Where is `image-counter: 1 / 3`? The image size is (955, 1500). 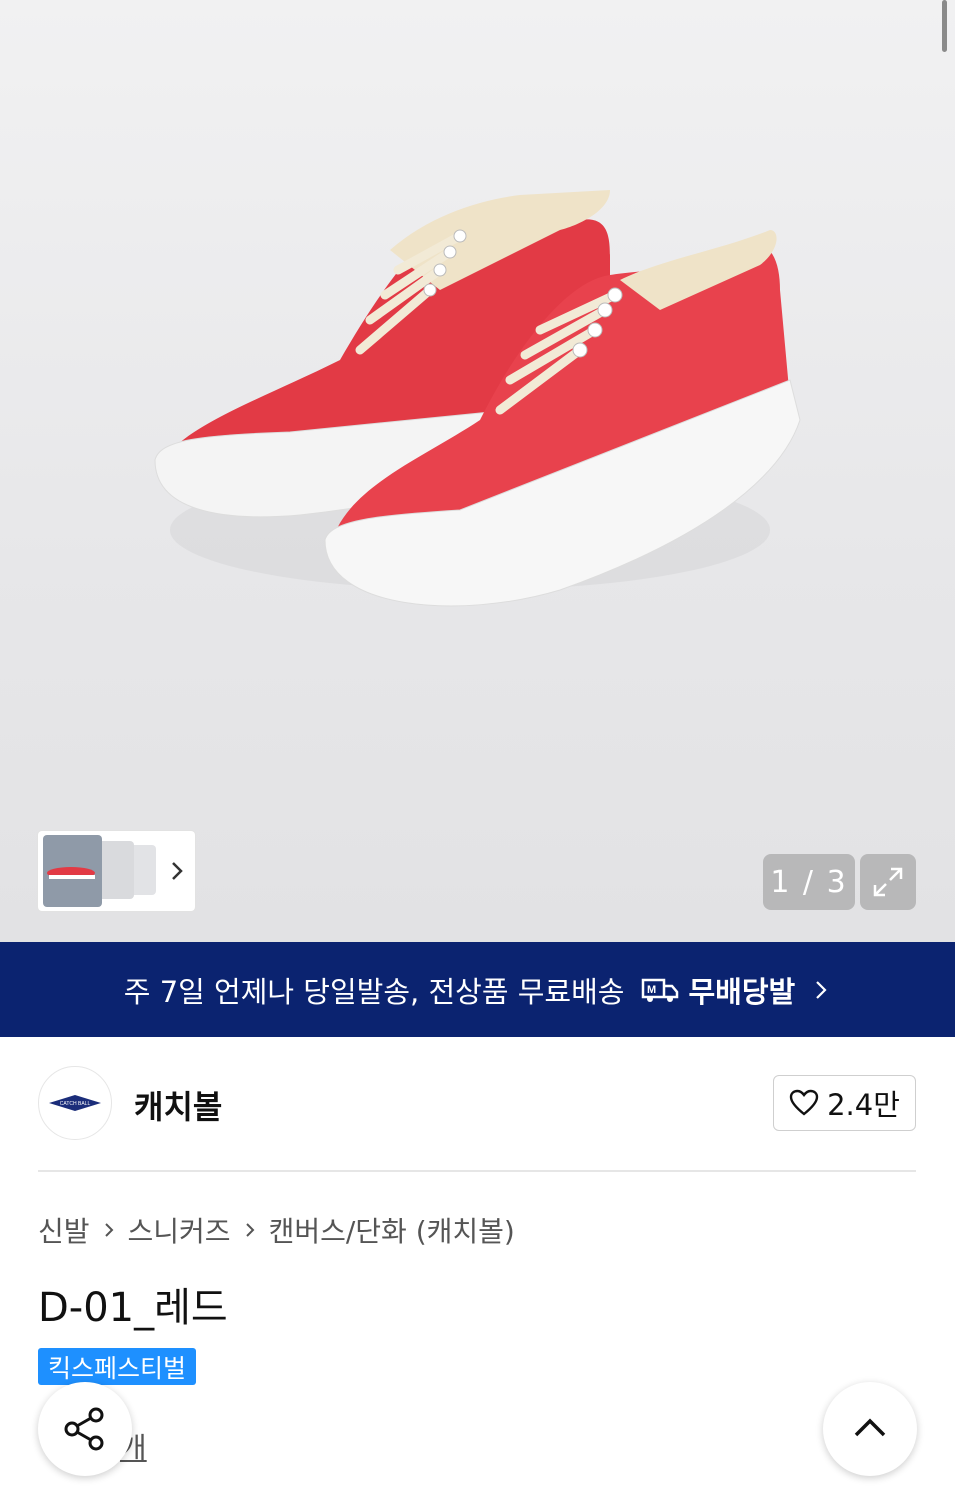
image-counter: 1 / 3 is located at coordinates (809, 882).